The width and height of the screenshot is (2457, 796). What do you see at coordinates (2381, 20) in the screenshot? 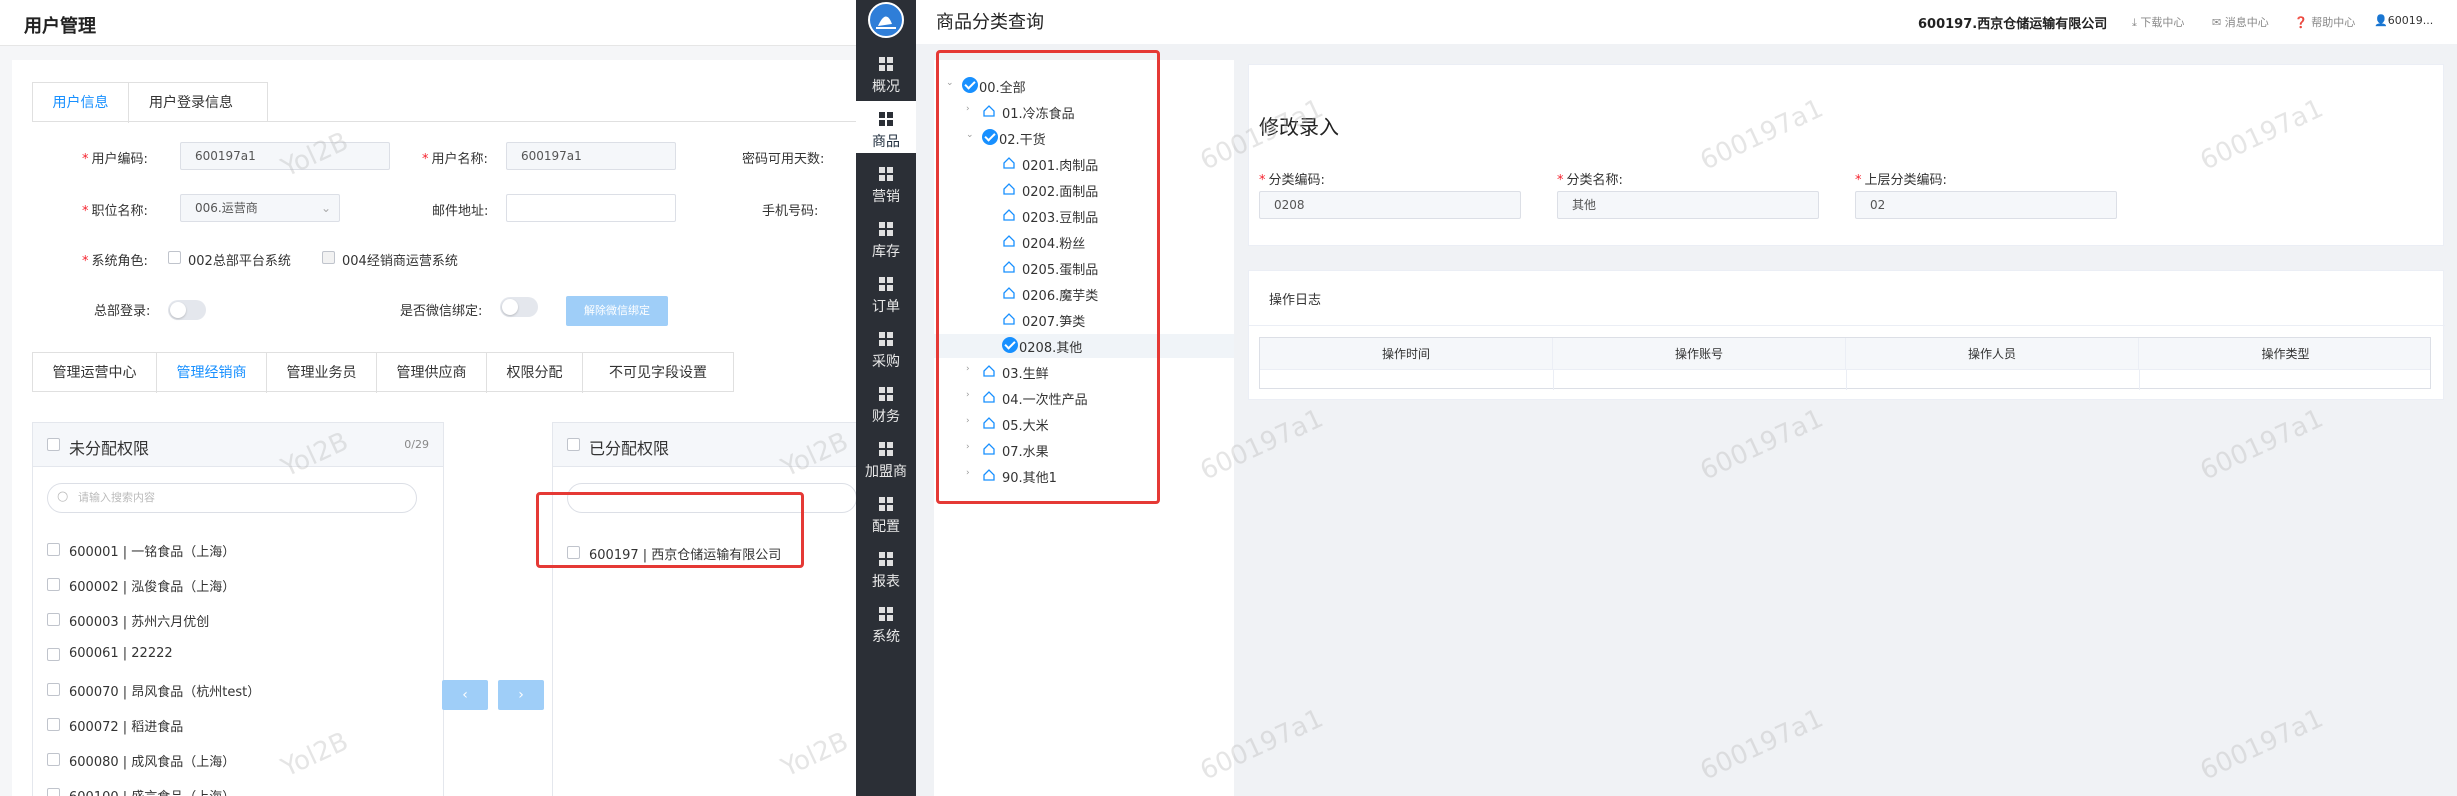
I see `user-icon: 👤` at bounding box center [2381, 20].